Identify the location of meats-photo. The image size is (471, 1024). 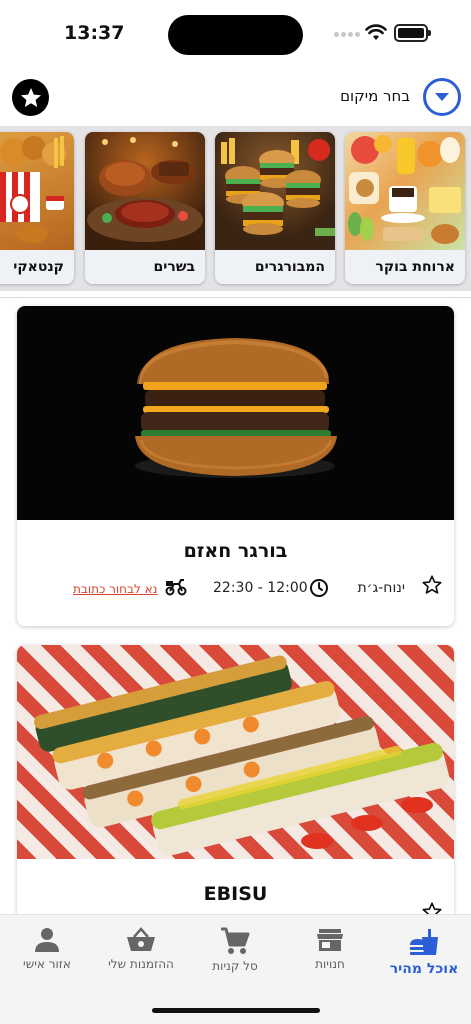
(145, 191).